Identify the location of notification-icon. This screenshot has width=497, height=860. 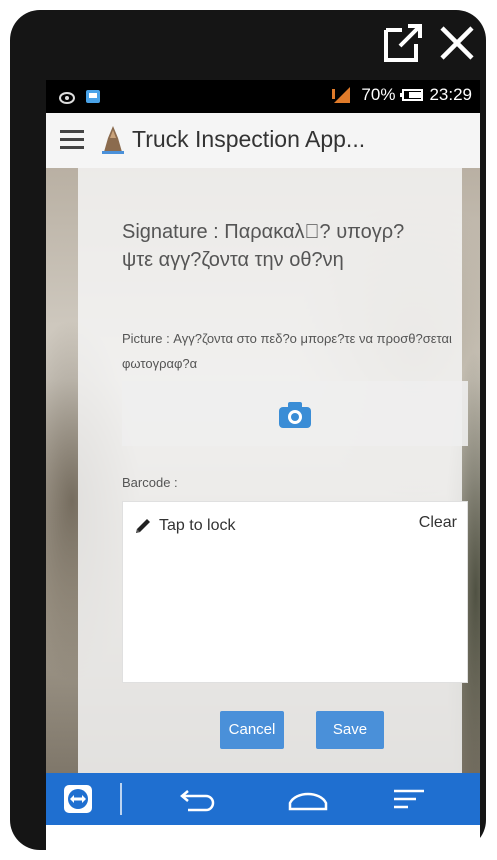
(93, 96).